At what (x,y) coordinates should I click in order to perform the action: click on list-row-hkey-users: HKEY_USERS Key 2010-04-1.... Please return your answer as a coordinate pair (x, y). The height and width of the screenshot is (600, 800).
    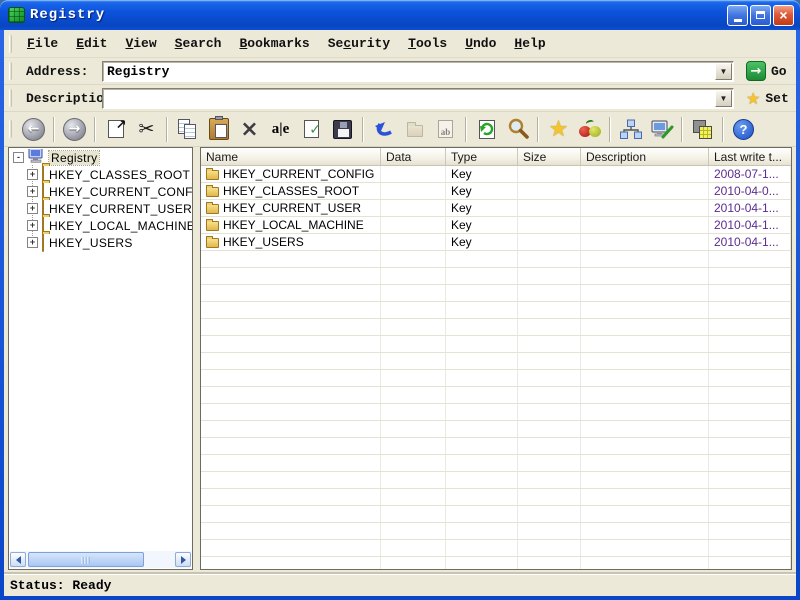
    Looking at the image, I should click on (496, 242).